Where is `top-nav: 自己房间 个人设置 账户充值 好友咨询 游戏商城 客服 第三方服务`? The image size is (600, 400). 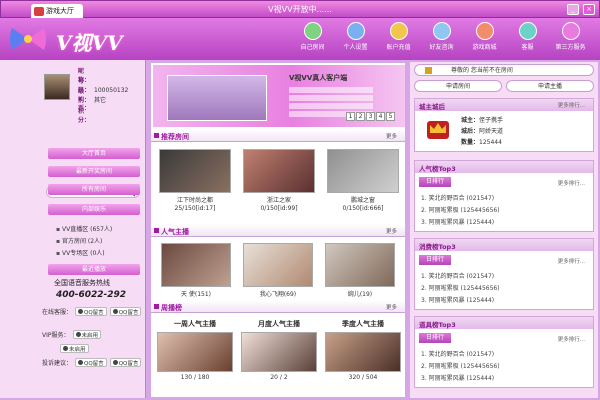
top-nav: 自己房间 个人设置 账户充值 好友咨询 游戏商城 客服 第三方服务 is located at coordinates (441, 36).